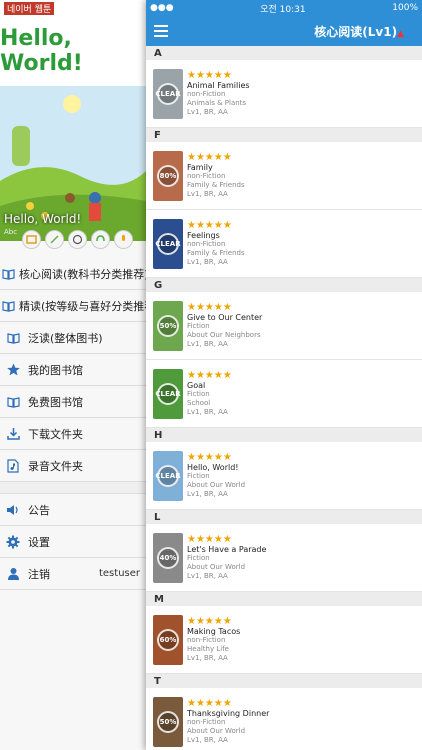 The image size is (422, 750). Describe the element at coordinates (284, 394) in the screenshot. I see `book-row: CLEAR ★★★★★ Goal Fiction School Lv1, BR, AA` at that location.